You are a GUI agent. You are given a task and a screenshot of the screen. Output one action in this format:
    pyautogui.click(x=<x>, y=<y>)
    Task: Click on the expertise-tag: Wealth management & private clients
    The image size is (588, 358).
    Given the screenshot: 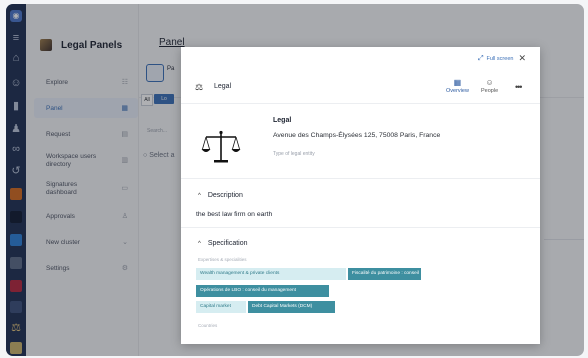 What is the action you would take?
    pyautogui.click(x=271, y=274)
    